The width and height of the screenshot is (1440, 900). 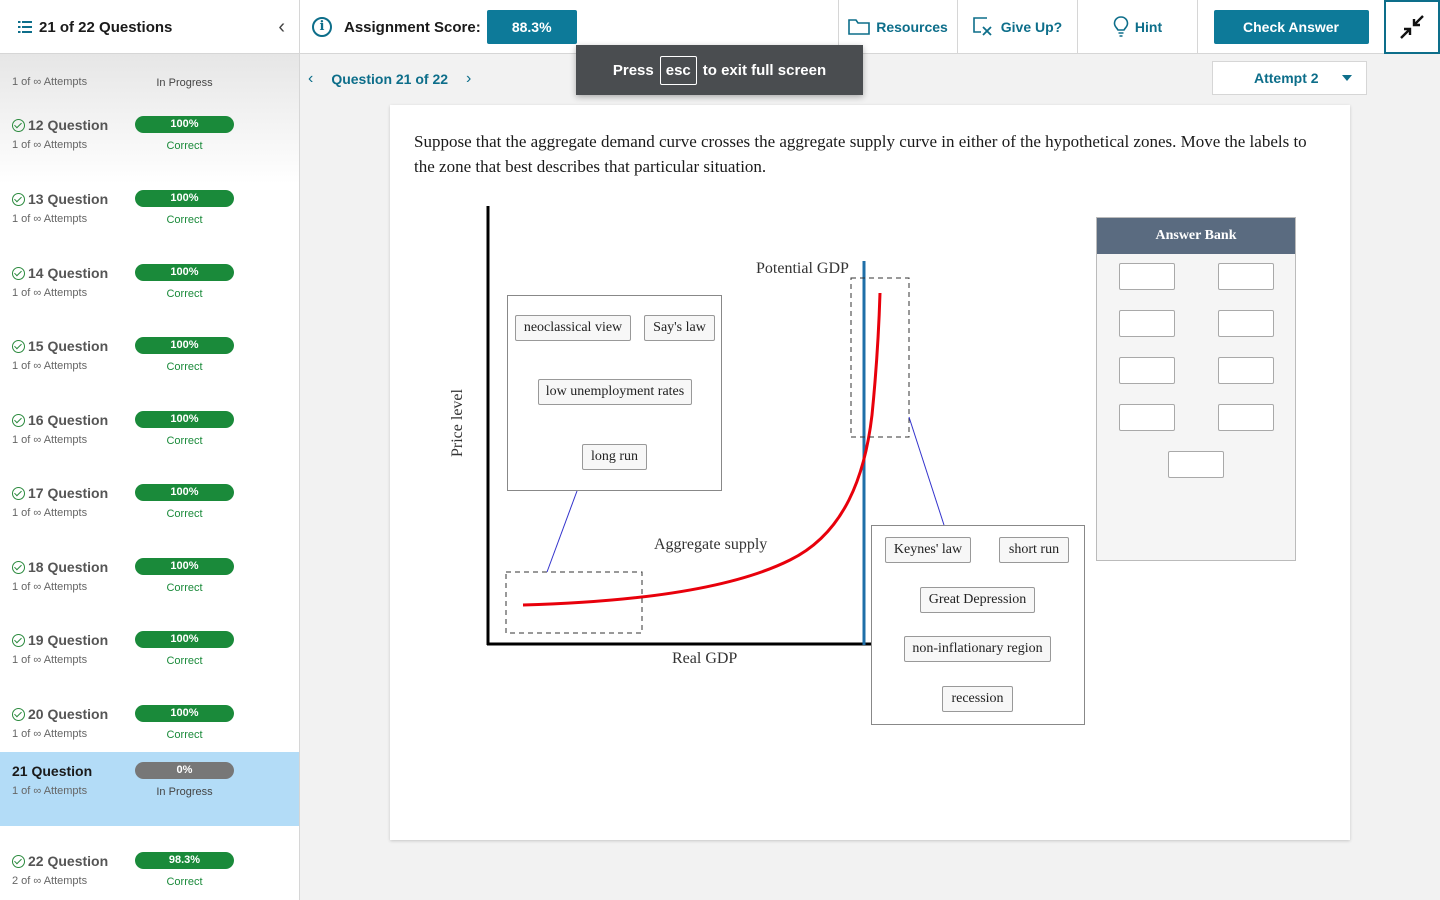 I want to click on attempt-label: Attempt 2, so click(x=1286, y=78).